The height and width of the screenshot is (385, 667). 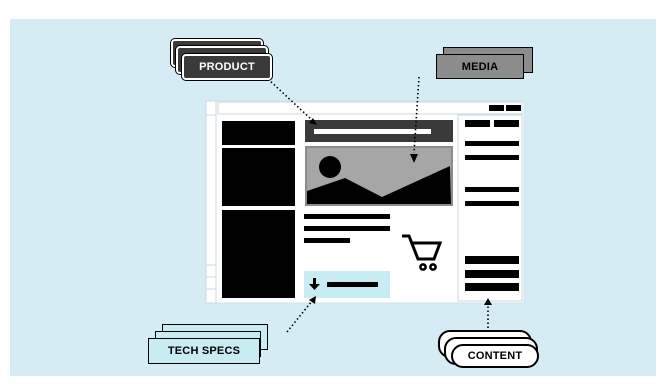 I want to click on product-label: PRODUCT, so click(x=227, y=67).